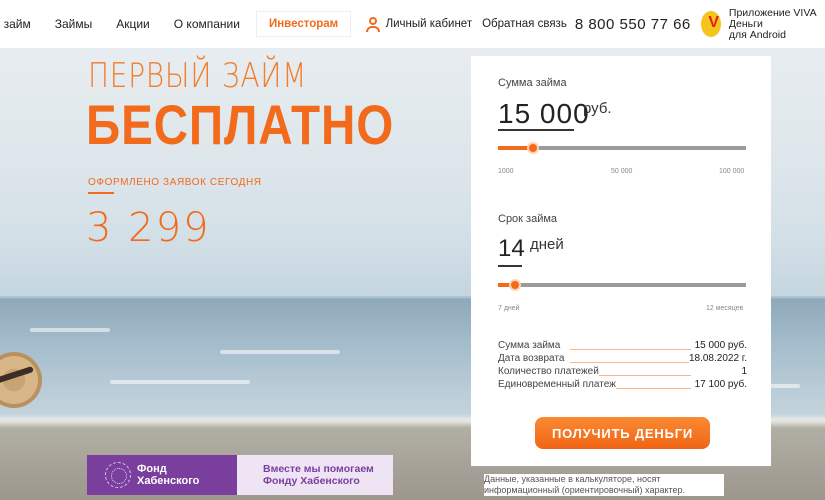 The image size is (825, 500). Describe the element at coordinates (725, 308) in the screenshot. I see `term-tick-max: 12 месяцев` at that location.